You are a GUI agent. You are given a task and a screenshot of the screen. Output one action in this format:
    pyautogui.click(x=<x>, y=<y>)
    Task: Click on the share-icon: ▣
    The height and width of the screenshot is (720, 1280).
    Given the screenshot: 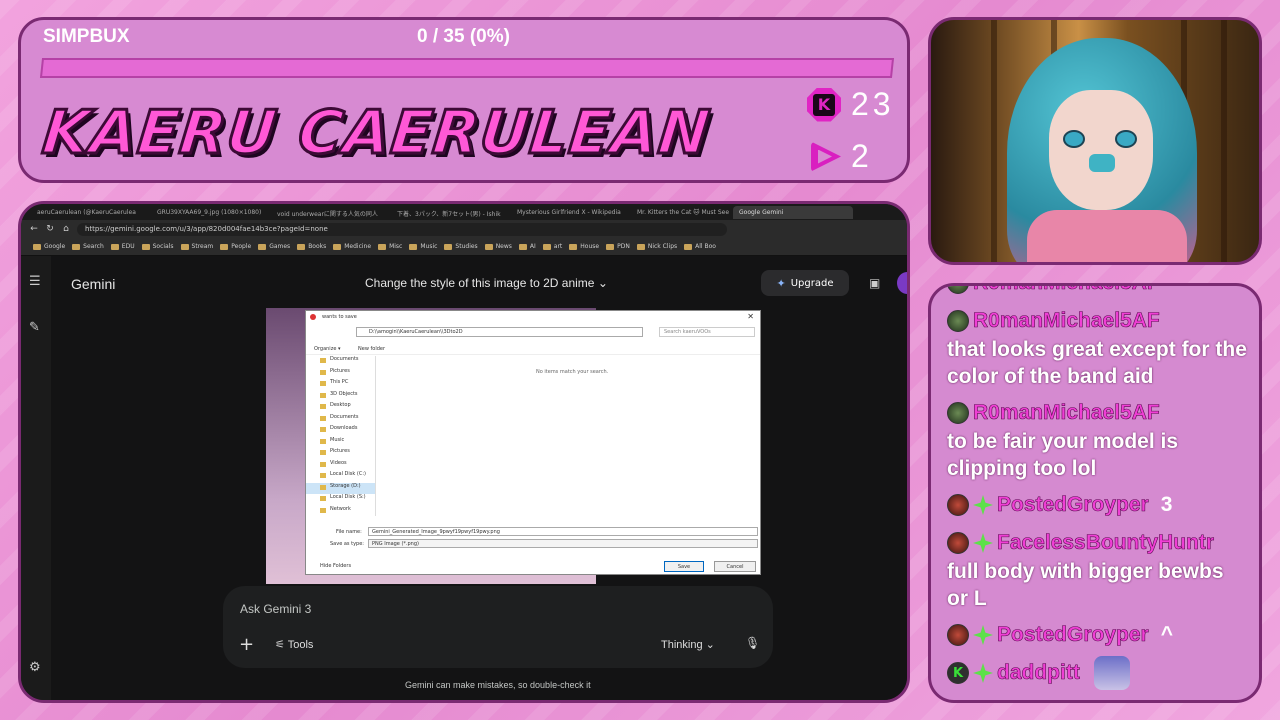 What is the action you would take?
    pyautogui.click(x=874, y=283)
    